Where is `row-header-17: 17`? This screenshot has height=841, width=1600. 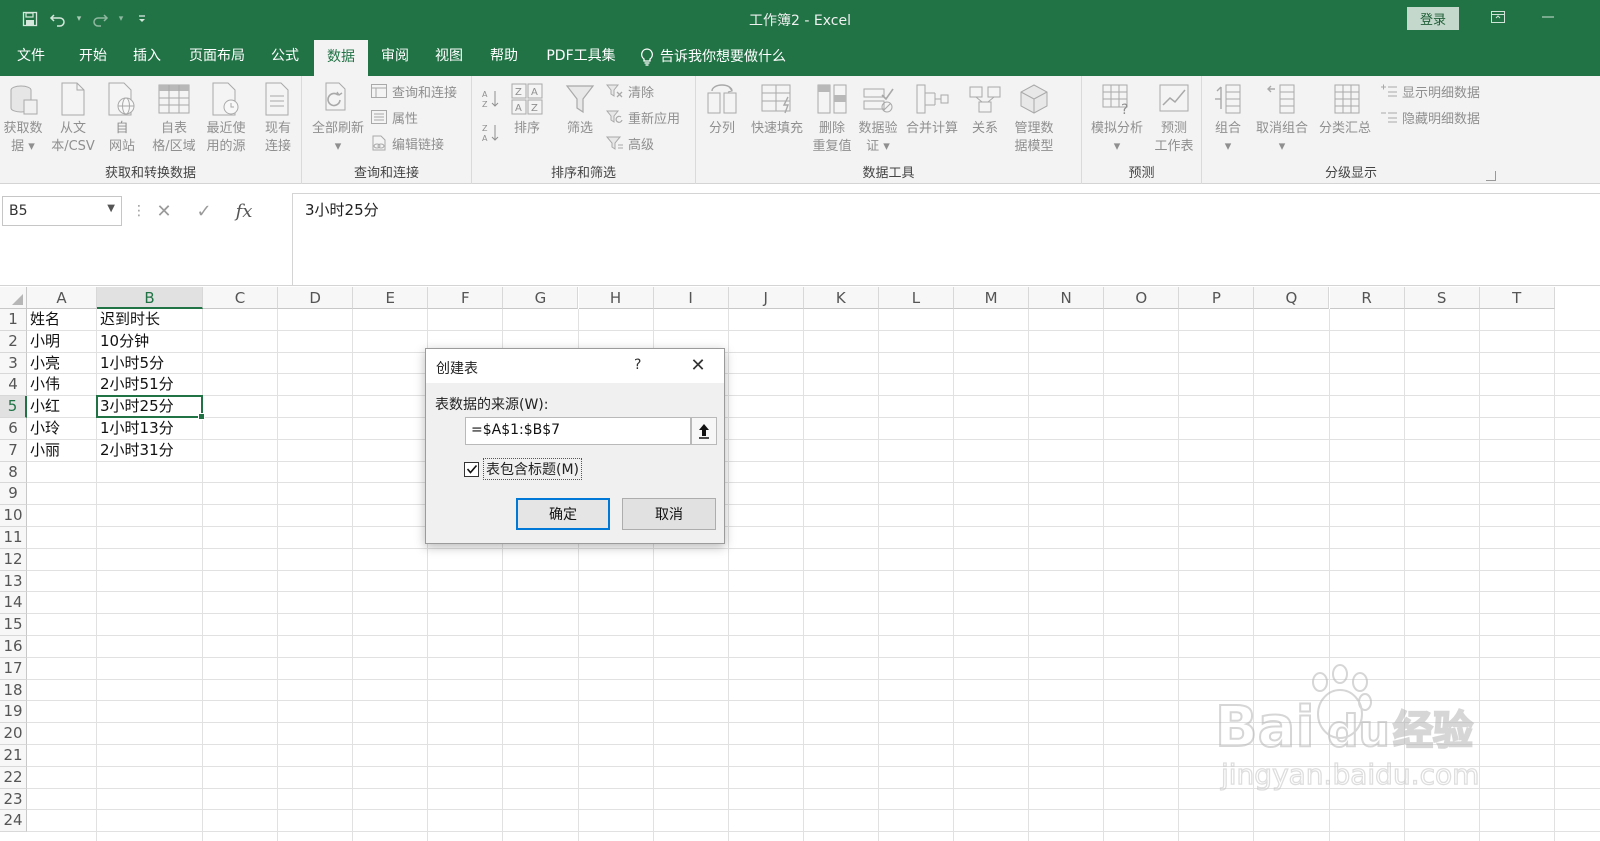
row-header-17: 17 is located at coordinates (13, 668).